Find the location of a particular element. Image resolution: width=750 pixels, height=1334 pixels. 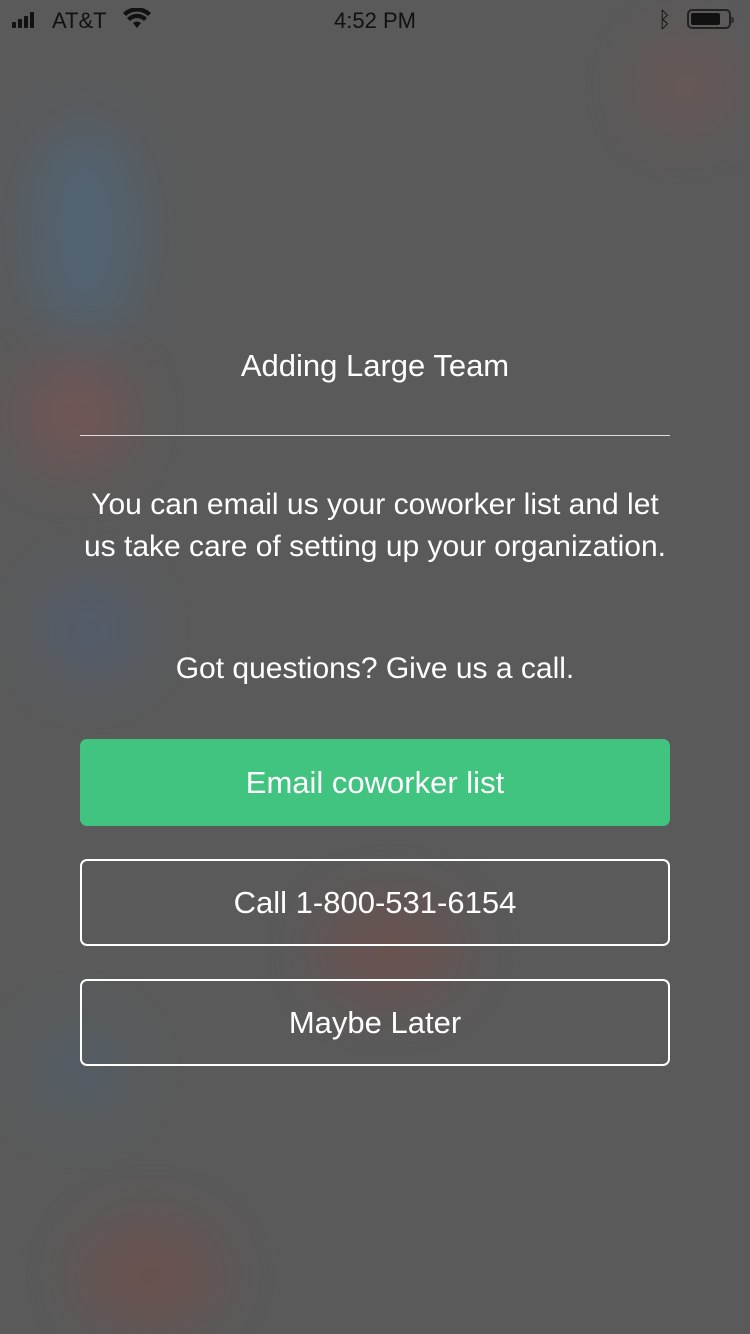

divider is located at coordinates (375, 435).